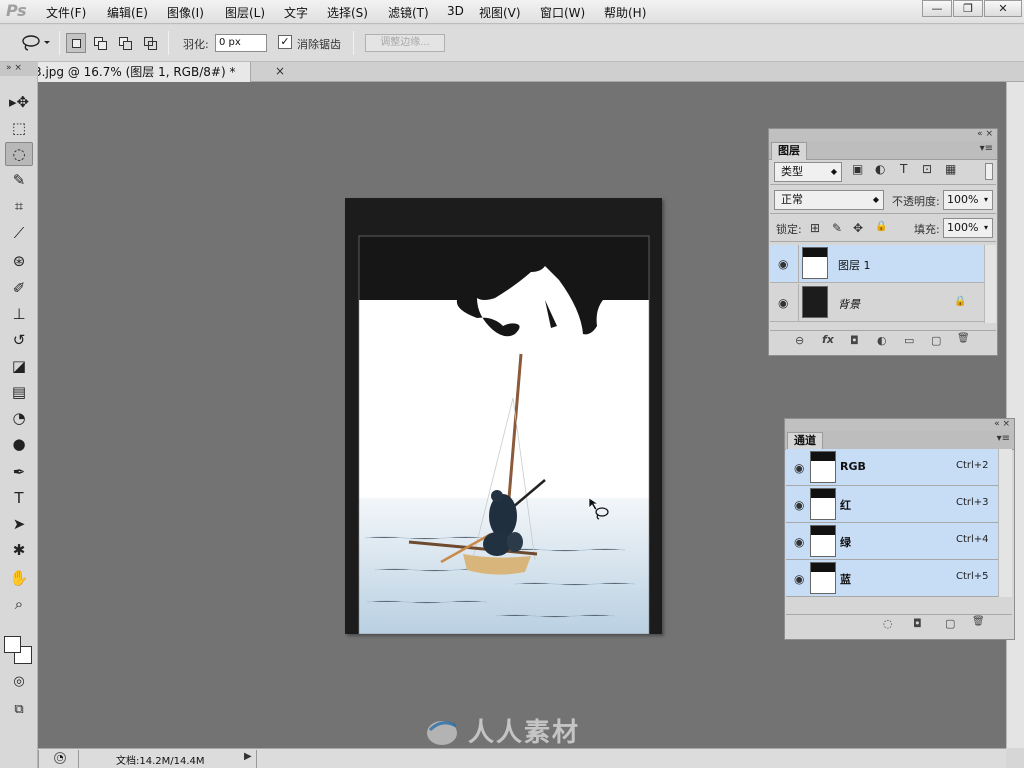  Describe the element at coordinates (76, 43) in the screenshot. I see `new-selection-button` at that location.